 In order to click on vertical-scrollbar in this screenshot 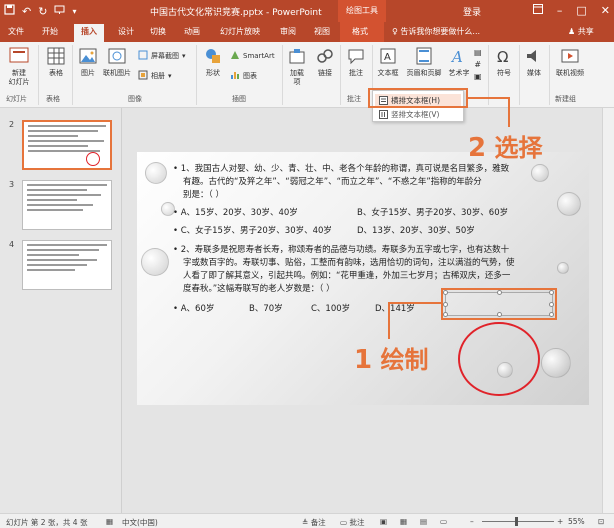, I will do `click(608, 310)`.